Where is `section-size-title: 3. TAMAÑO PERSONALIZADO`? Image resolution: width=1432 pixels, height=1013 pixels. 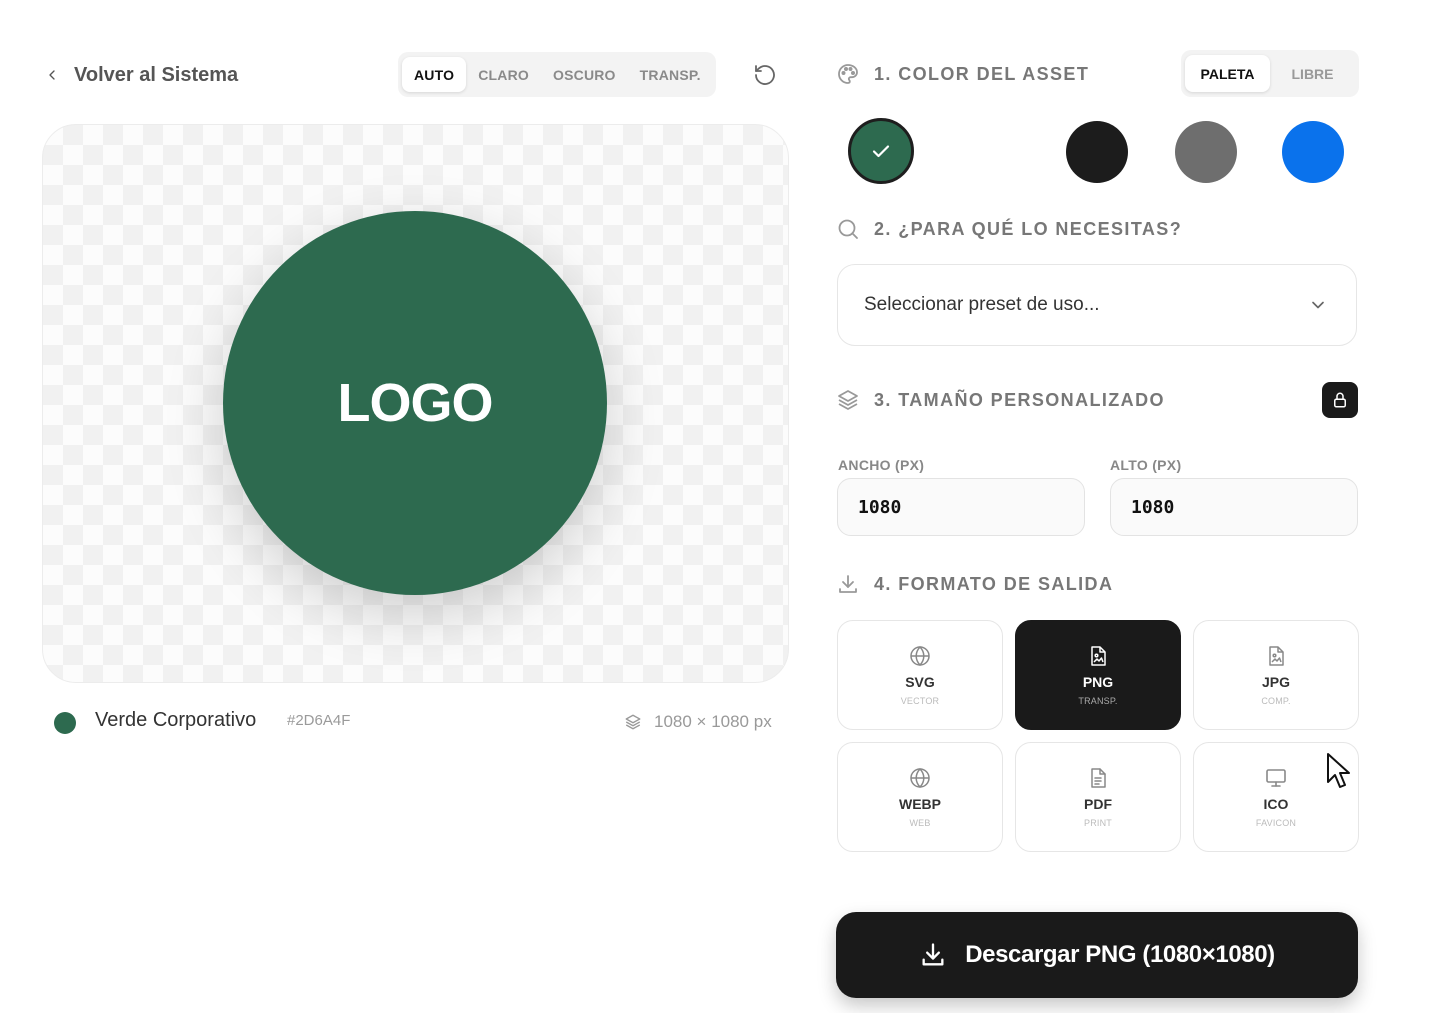 section-size-title: 3. TAMAÑO PERSONALIZADO is located at coordinates (1000, 400).